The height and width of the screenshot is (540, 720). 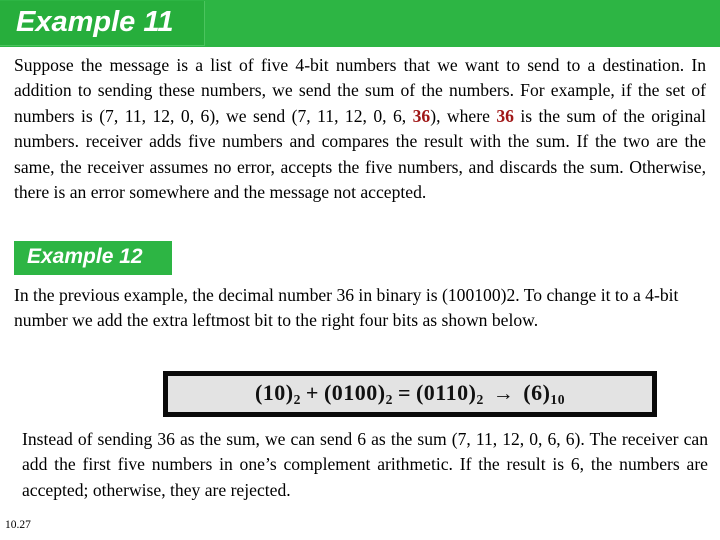 I want to click on equation-operator-equals: =, so click(x=404, y=393).